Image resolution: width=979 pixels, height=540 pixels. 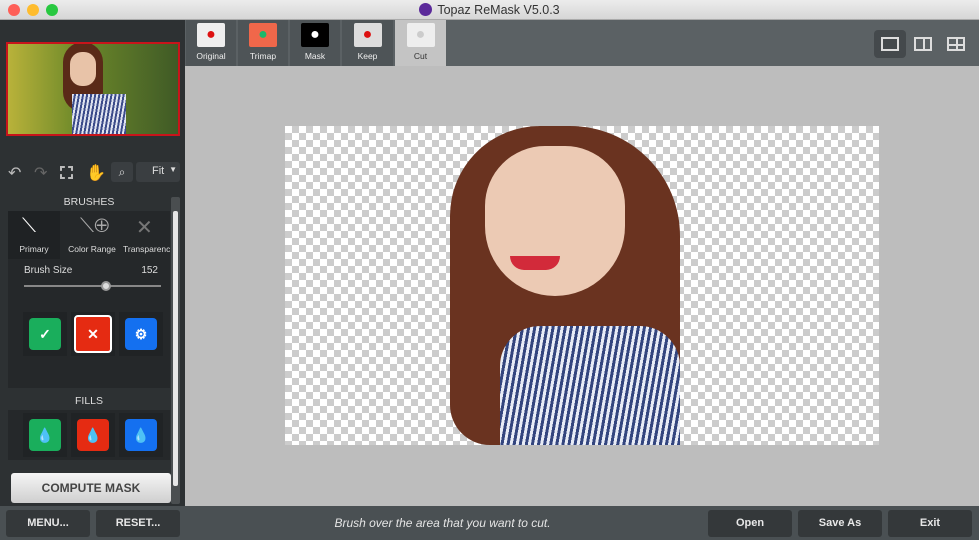 I want to click on apple-original-icon: ●, so click(x=211, y=35).